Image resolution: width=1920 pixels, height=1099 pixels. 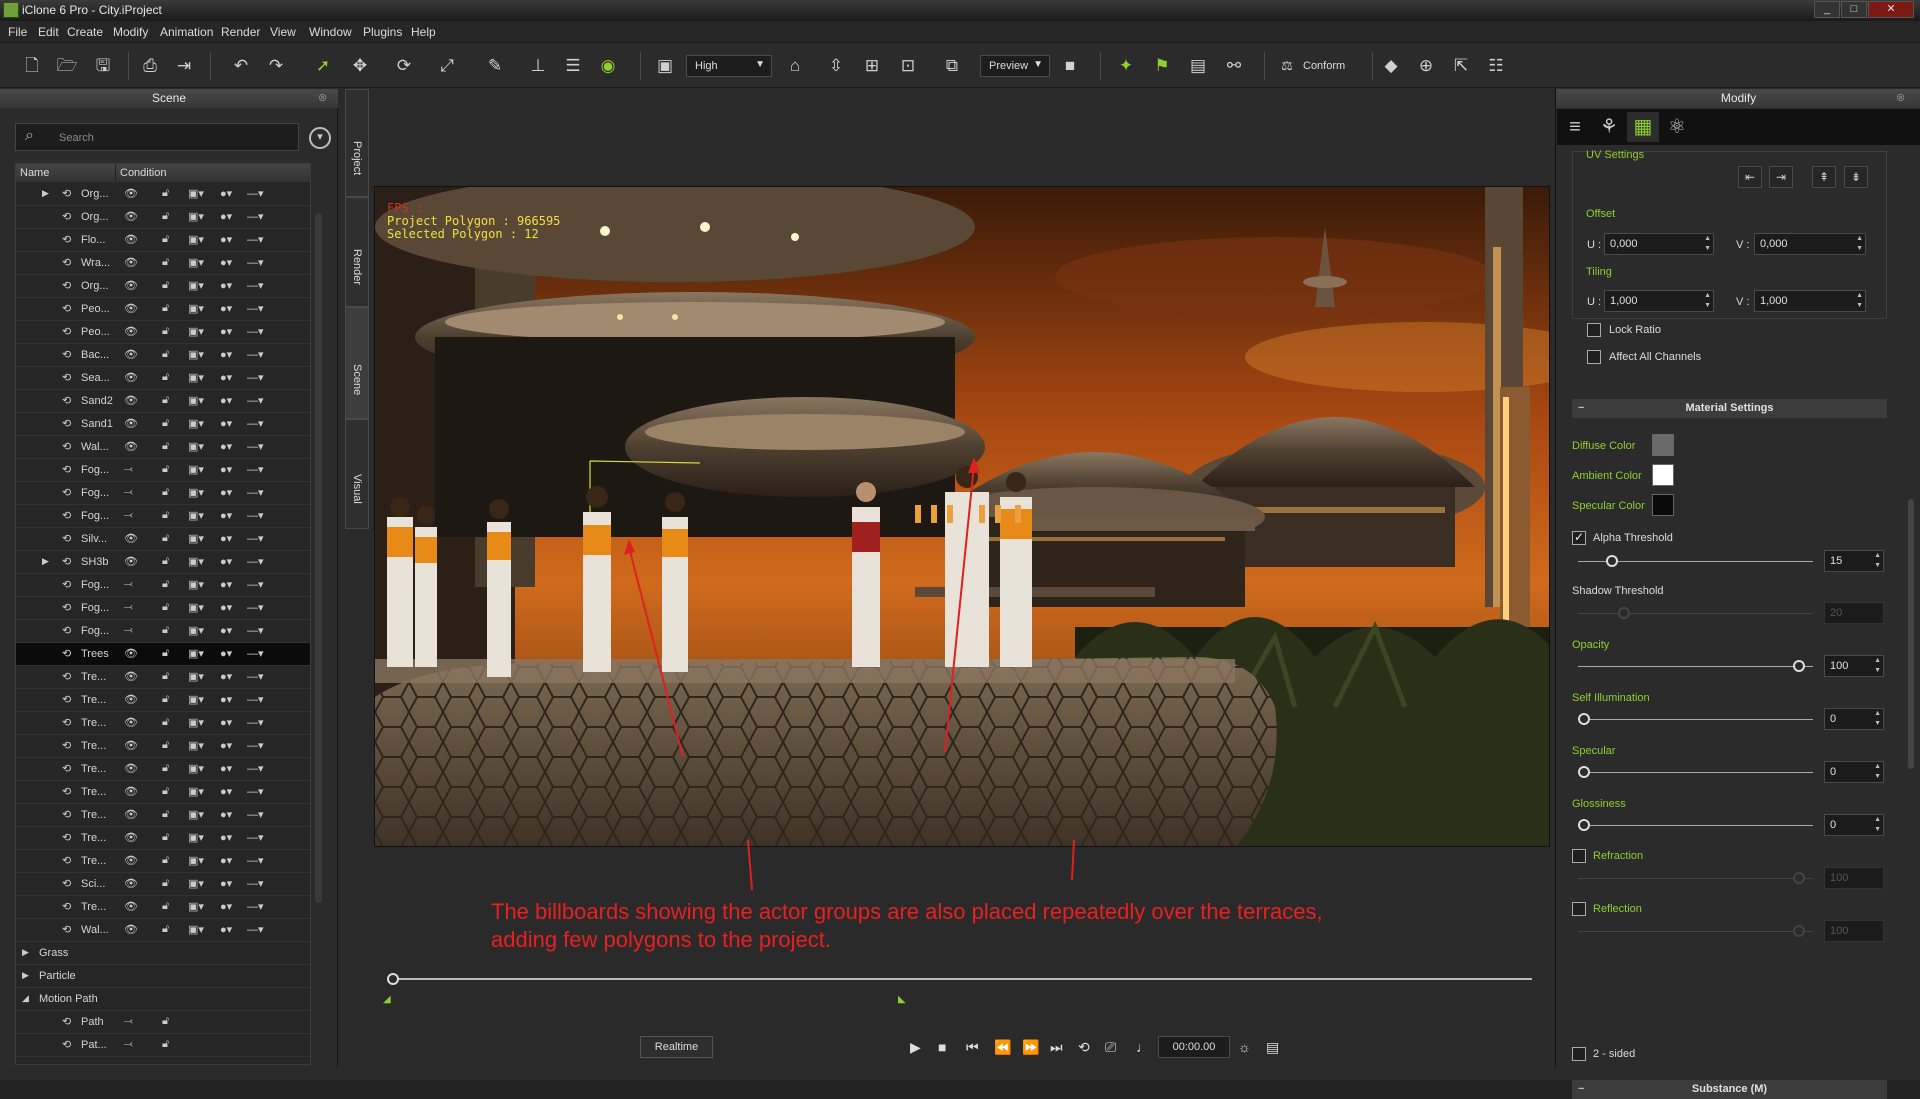 I want to click on menu-animation: Animation, so click(x=186, y=32).